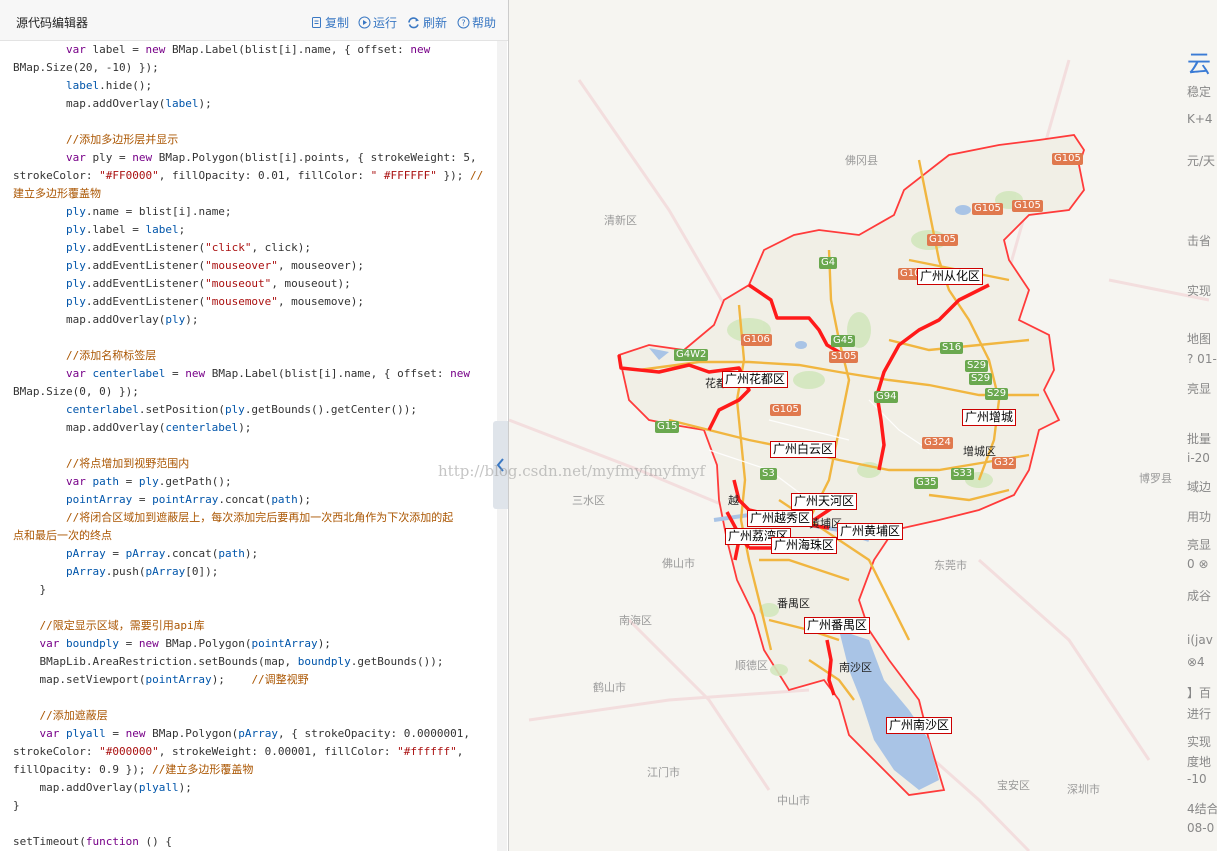  What do you see at coordinates (768, 474) in the screenshot?
I see `road-shield-s3: S3` at bounding box center [768, 474].